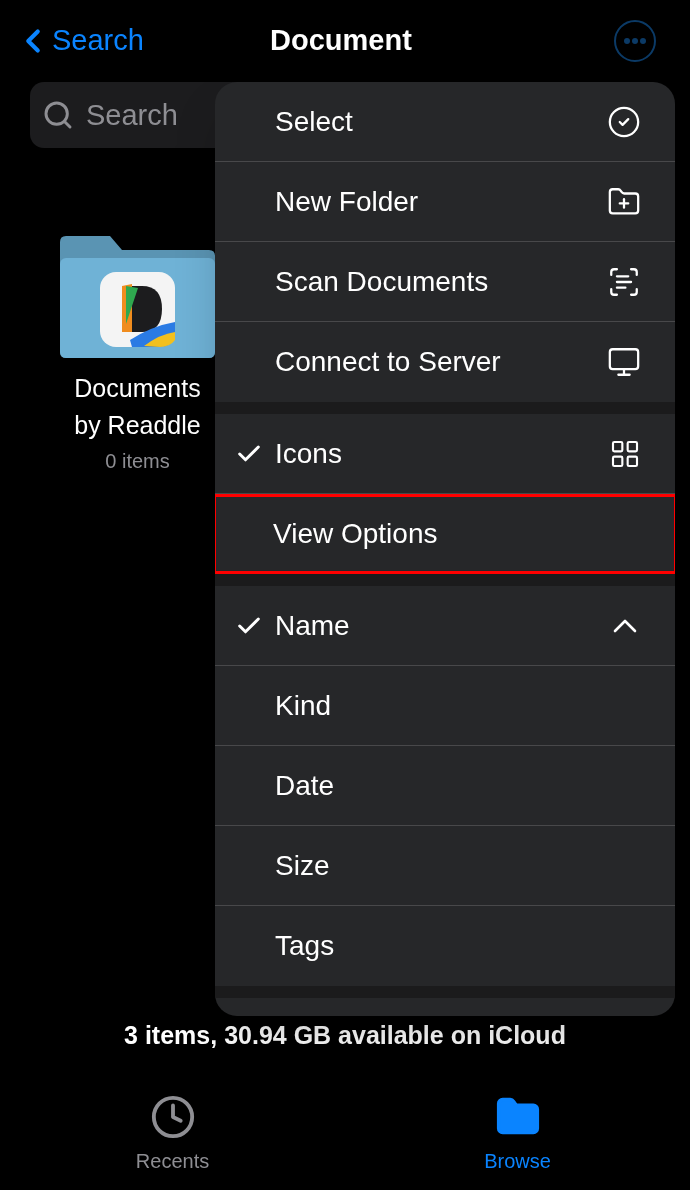 The image size is (690, 1190). I want to click on more-button, so click(635, 41).